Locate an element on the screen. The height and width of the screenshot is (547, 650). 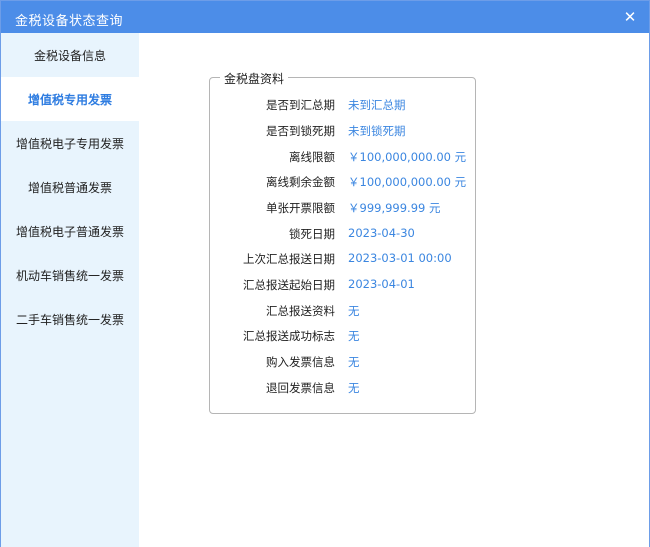
sidebar-item-tax-device-info: 金税设备信息 is located at coordinates (70, 55).